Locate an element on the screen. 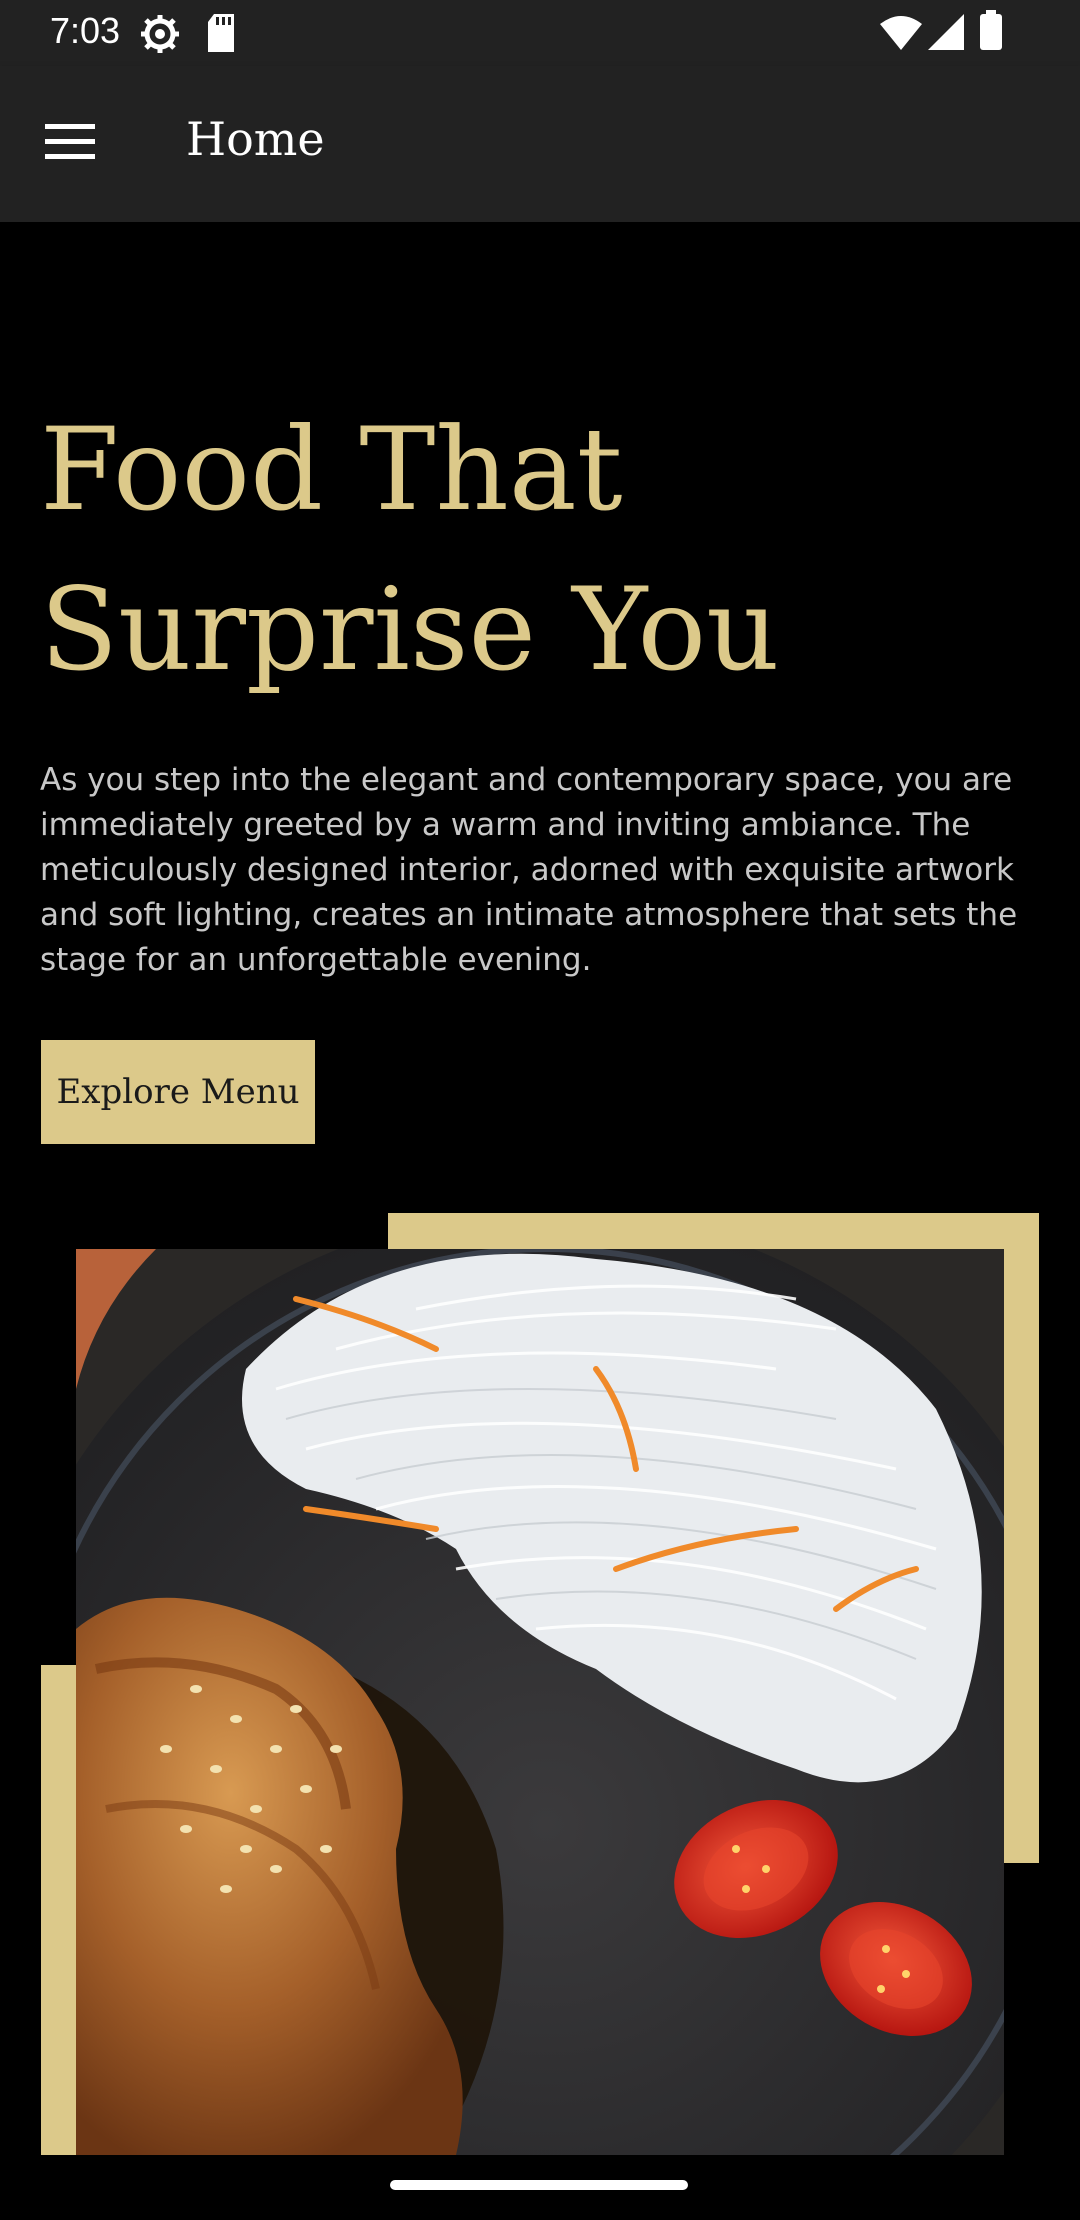 This screenshot has width=1080, height=2220. status-bar: 7:03 is located at coordinates (540, 33).